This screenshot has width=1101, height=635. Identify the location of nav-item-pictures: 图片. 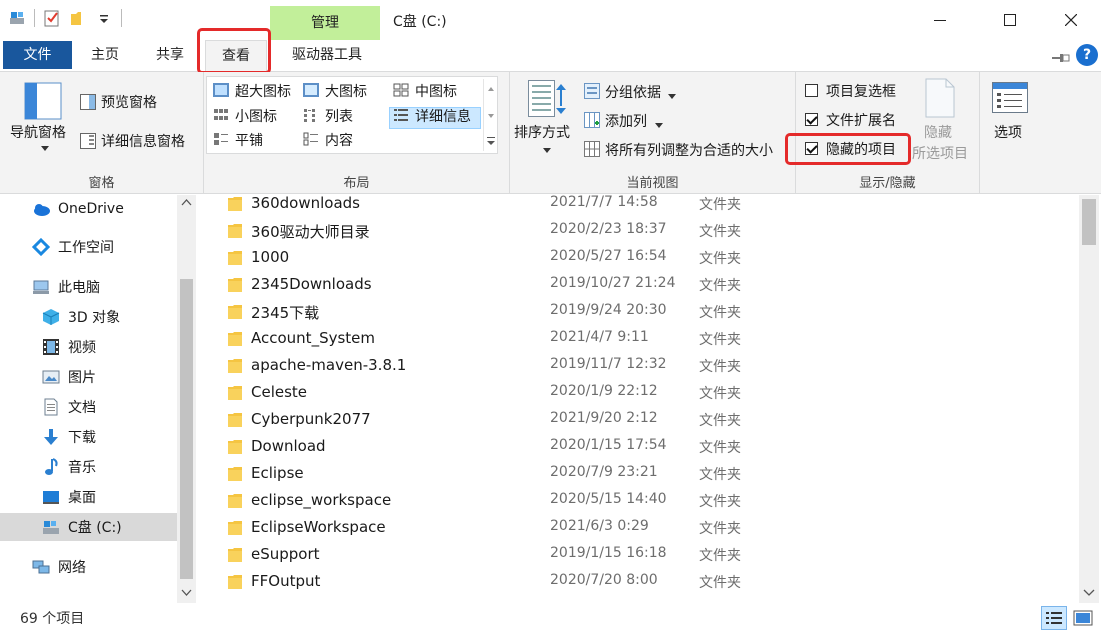
(88, 377).